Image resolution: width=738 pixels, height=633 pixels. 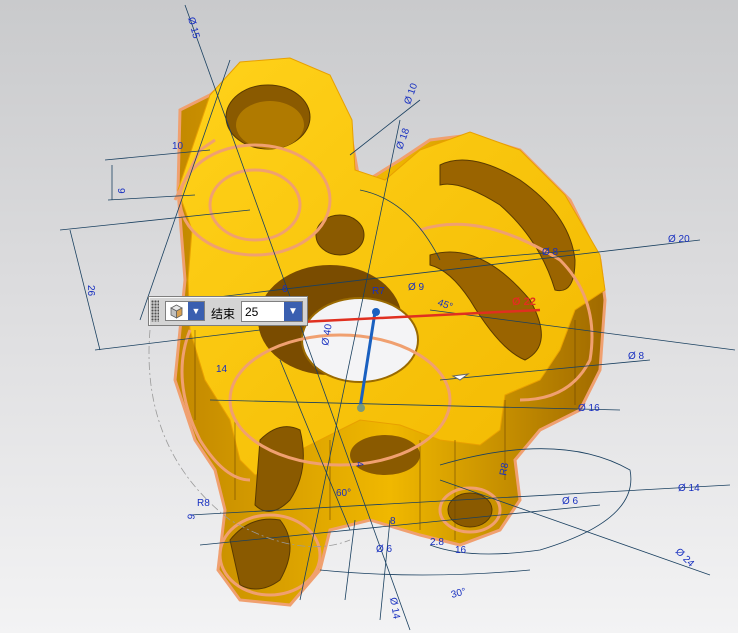 I want to click on angle-30: 30°, so click(x=458, y=593).